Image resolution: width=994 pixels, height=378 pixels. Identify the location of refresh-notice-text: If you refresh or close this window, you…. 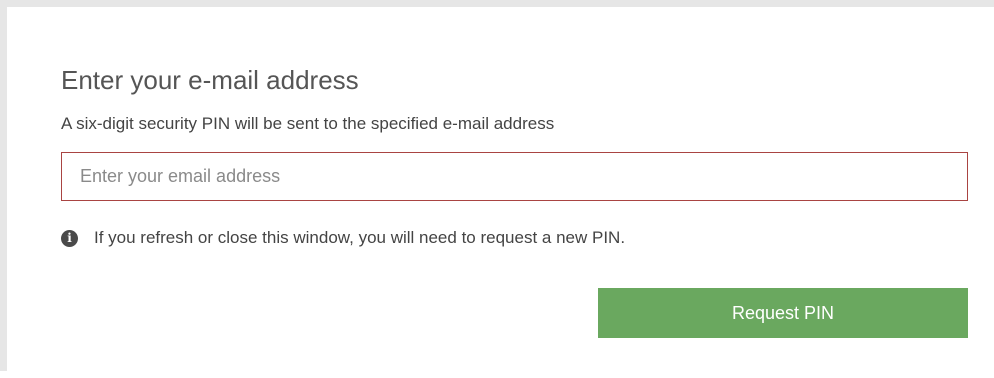
(360, 237).